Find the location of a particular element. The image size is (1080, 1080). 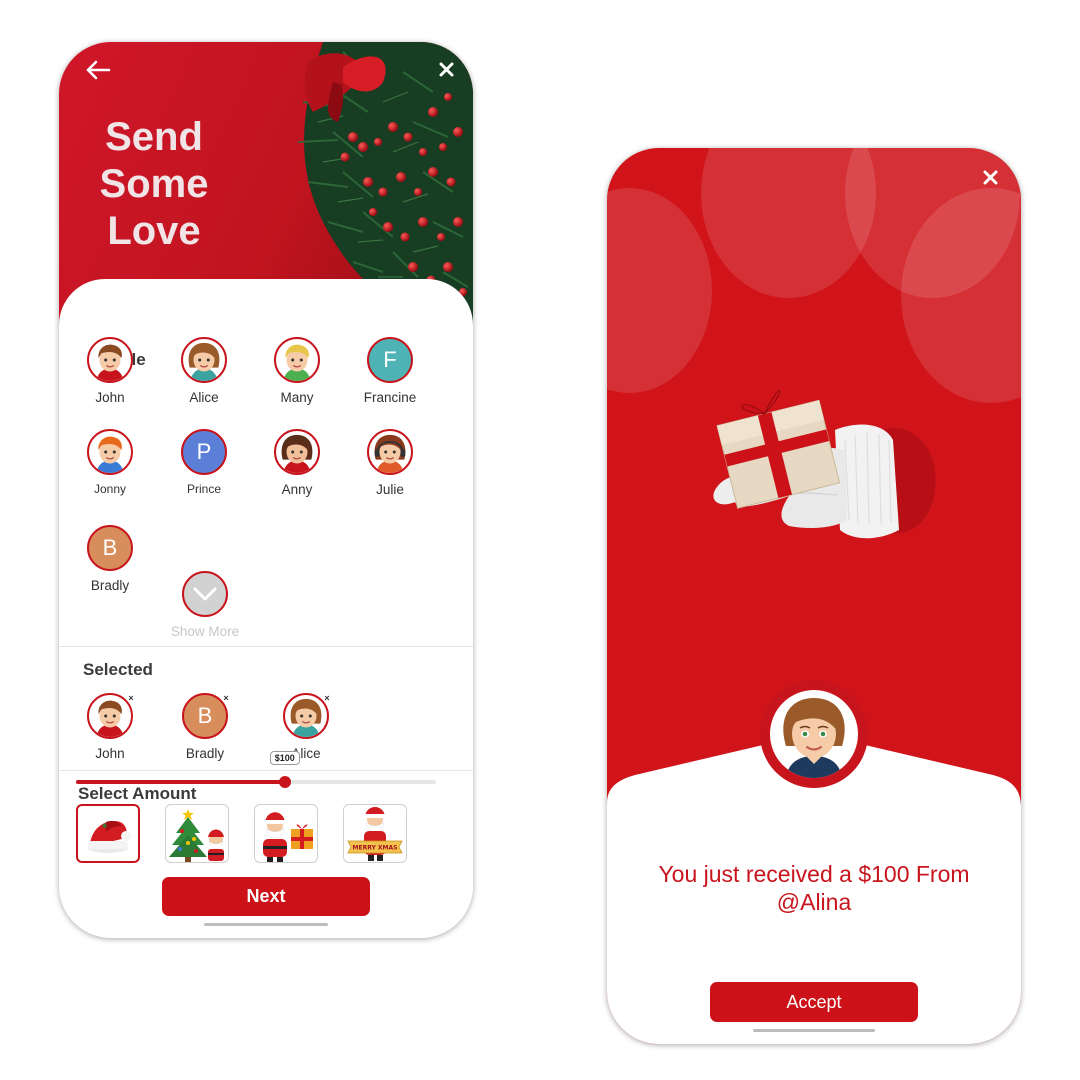

person-name: Jonny is located at coordinates (110, 489).